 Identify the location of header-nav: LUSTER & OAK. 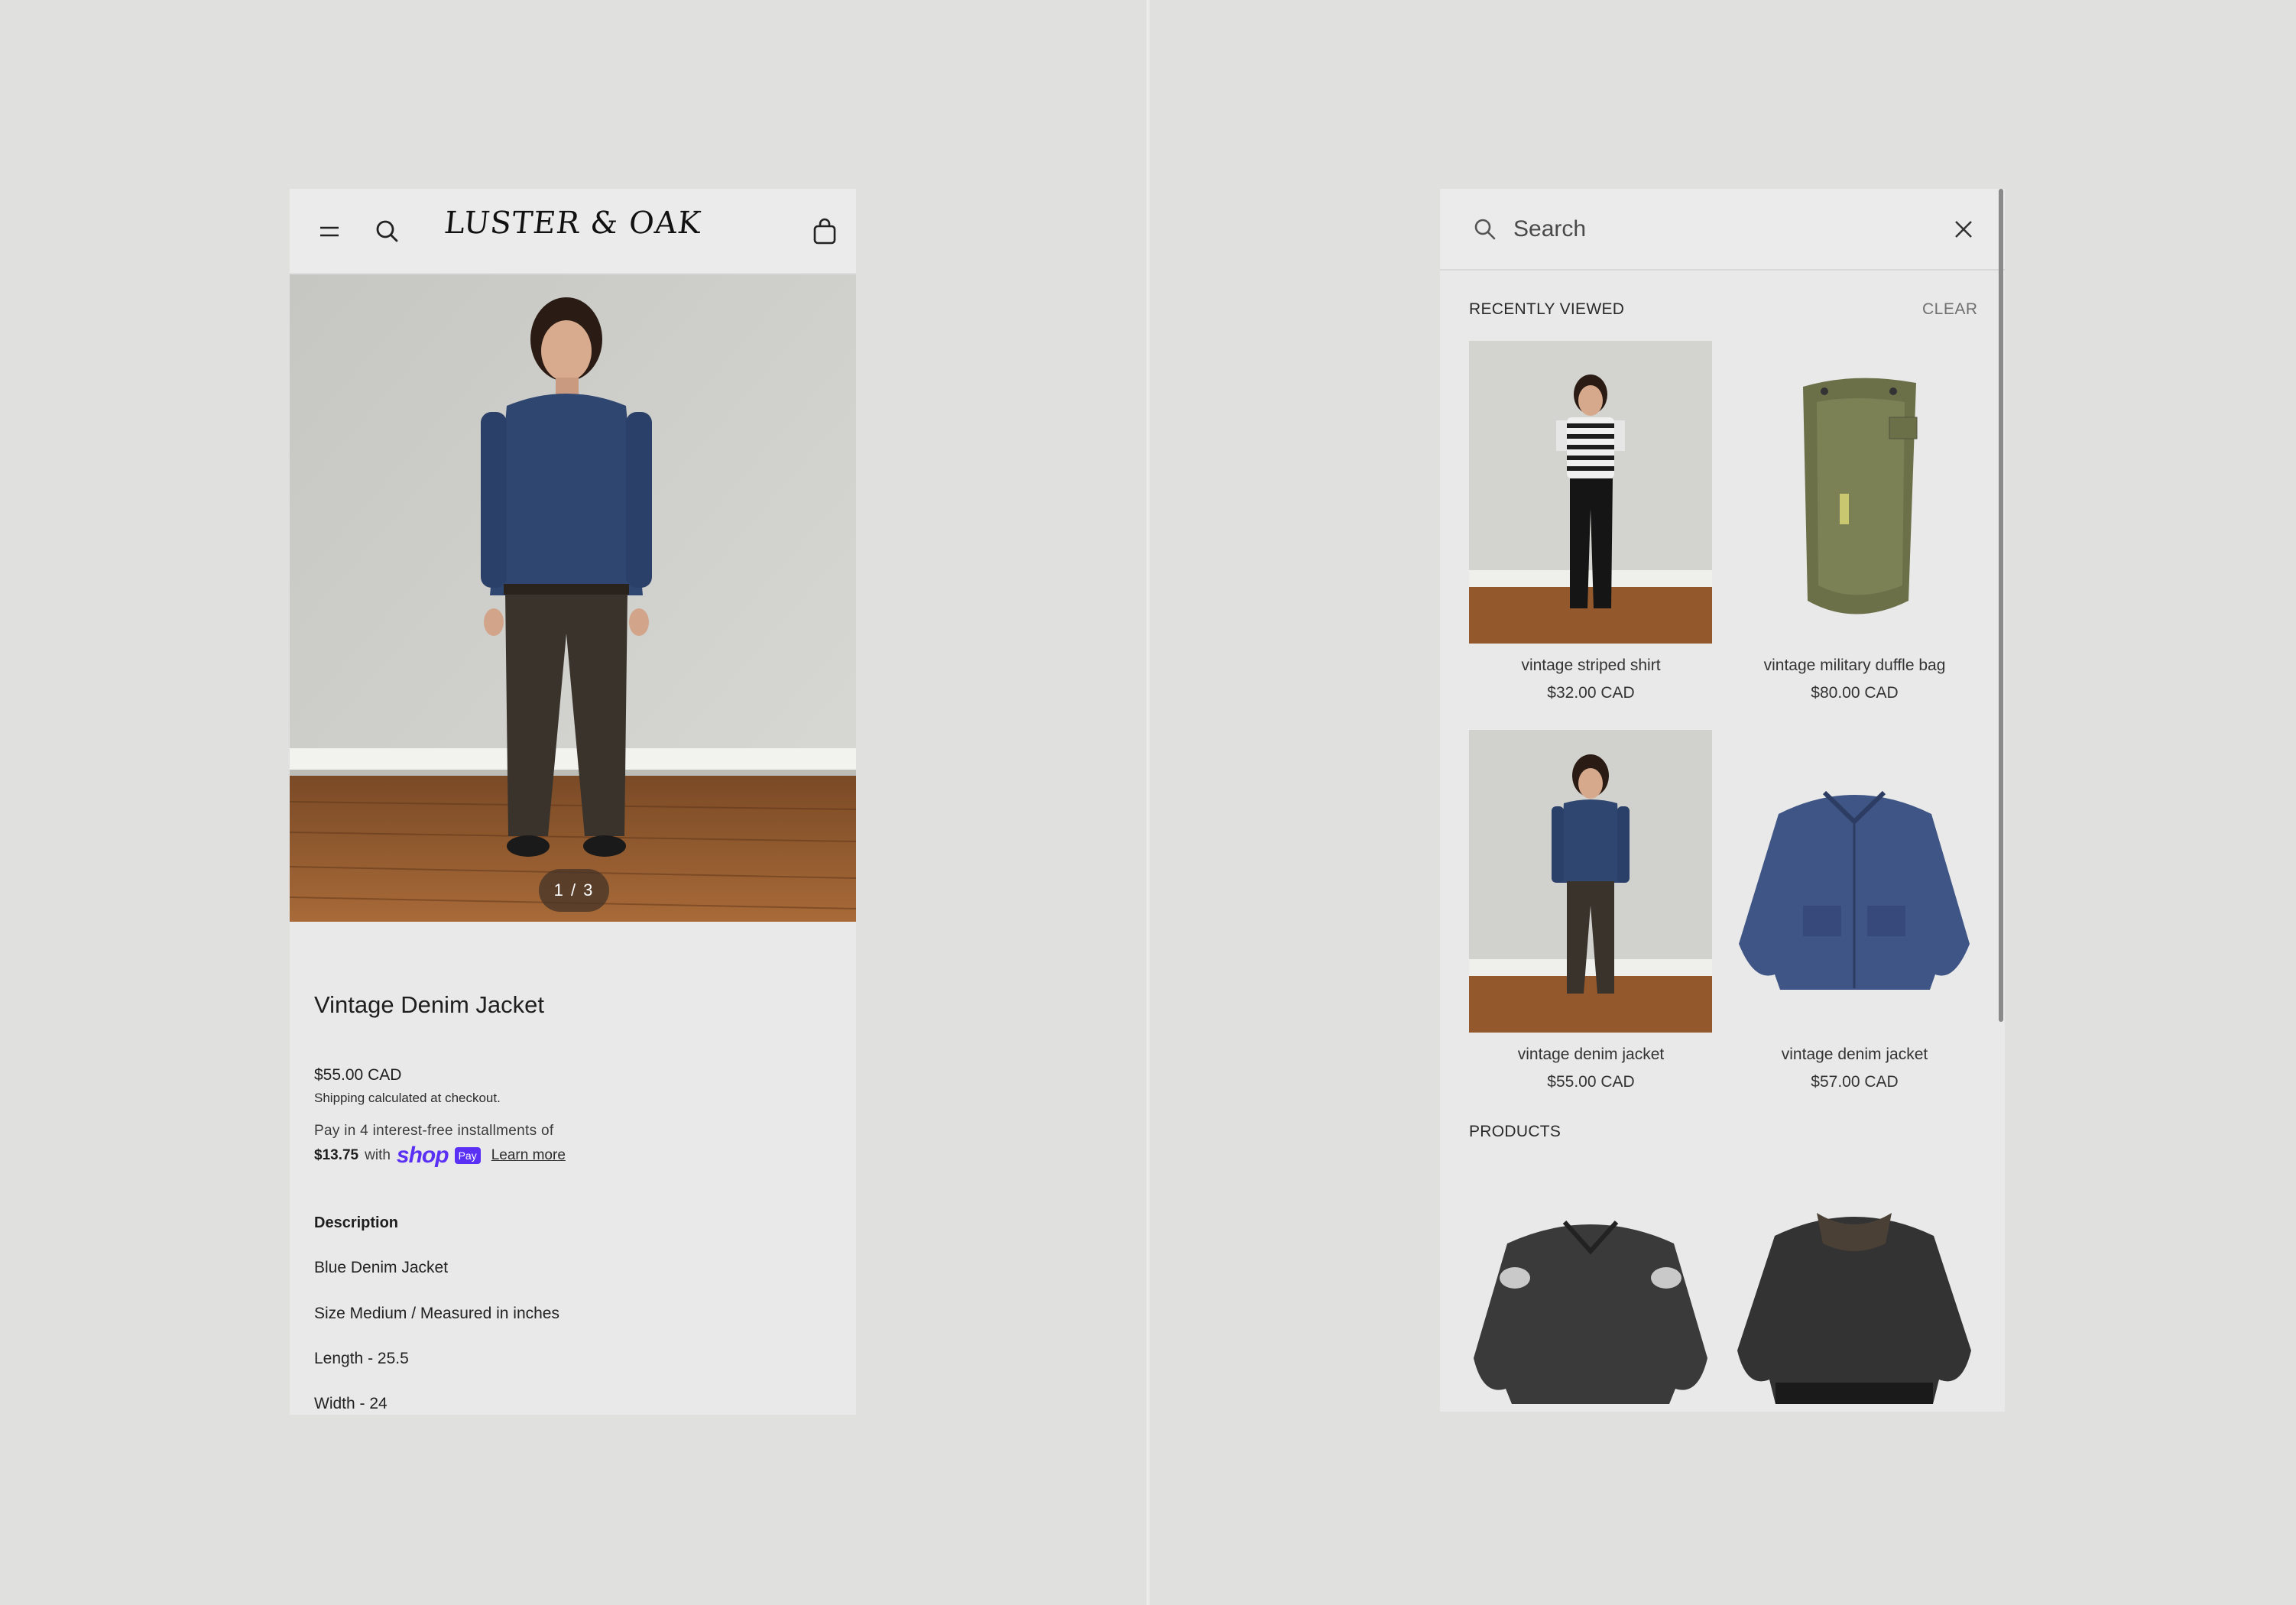
(573, 231).